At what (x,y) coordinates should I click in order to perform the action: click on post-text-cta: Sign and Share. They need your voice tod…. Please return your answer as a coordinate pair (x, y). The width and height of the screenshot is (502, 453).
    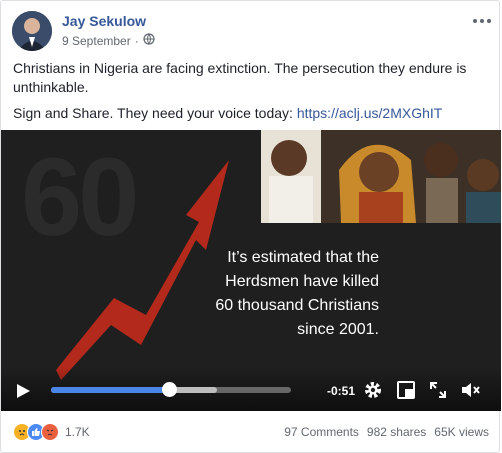
    Looking at the image, I should click on (155, 113).